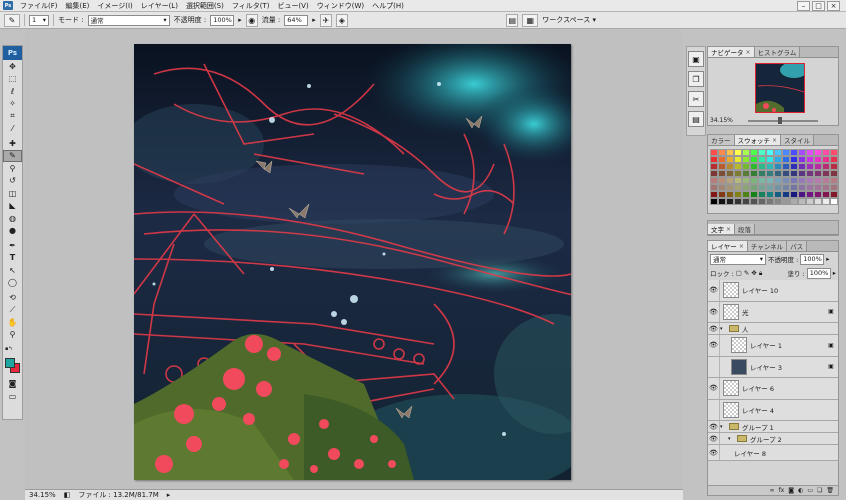 This screenshot has width=846, height=500. I want to click on eyedropper-3d-tool-icon: ⟋, so click(12, 310).